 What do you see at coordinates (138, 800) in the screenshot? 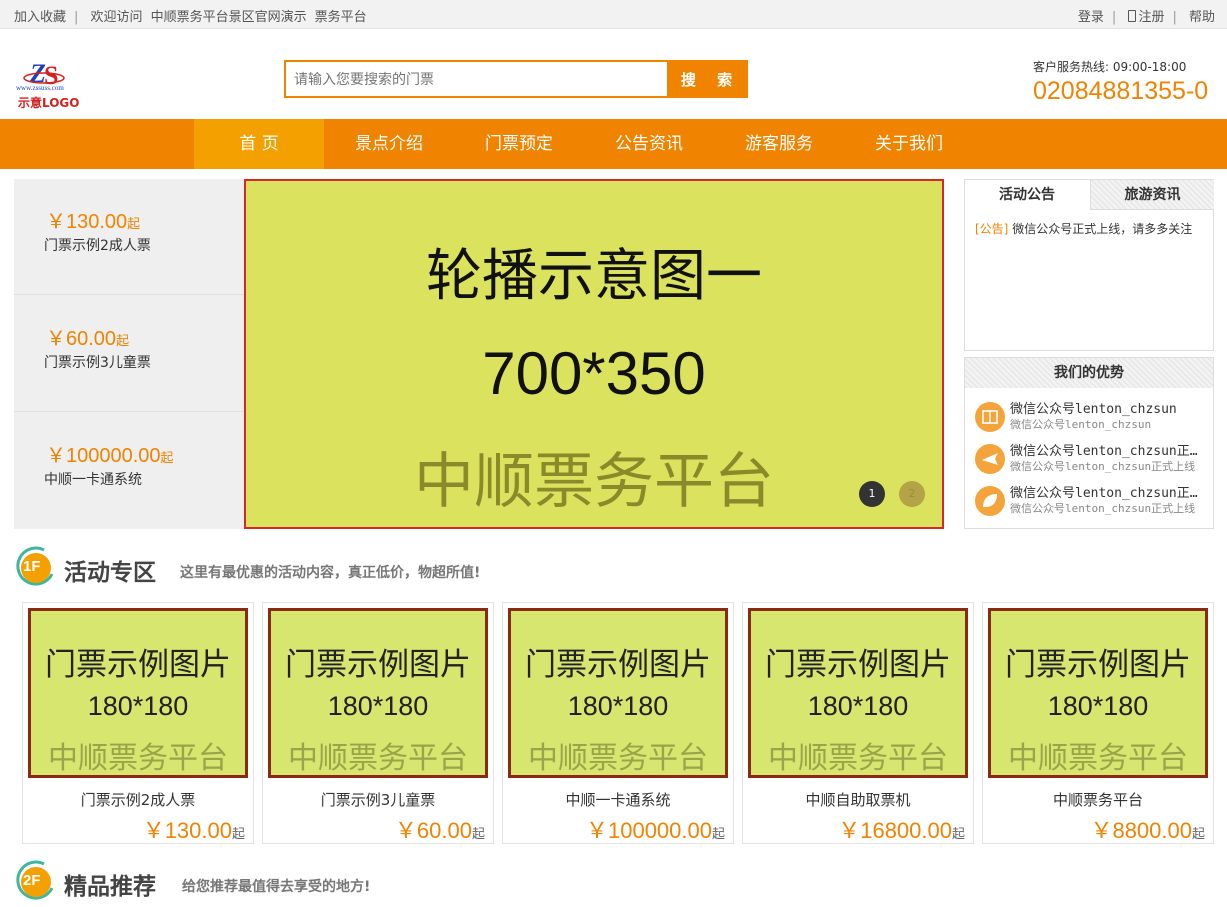
I see `product-name: 门票示例2成人票` at bounding box center [138, 800].